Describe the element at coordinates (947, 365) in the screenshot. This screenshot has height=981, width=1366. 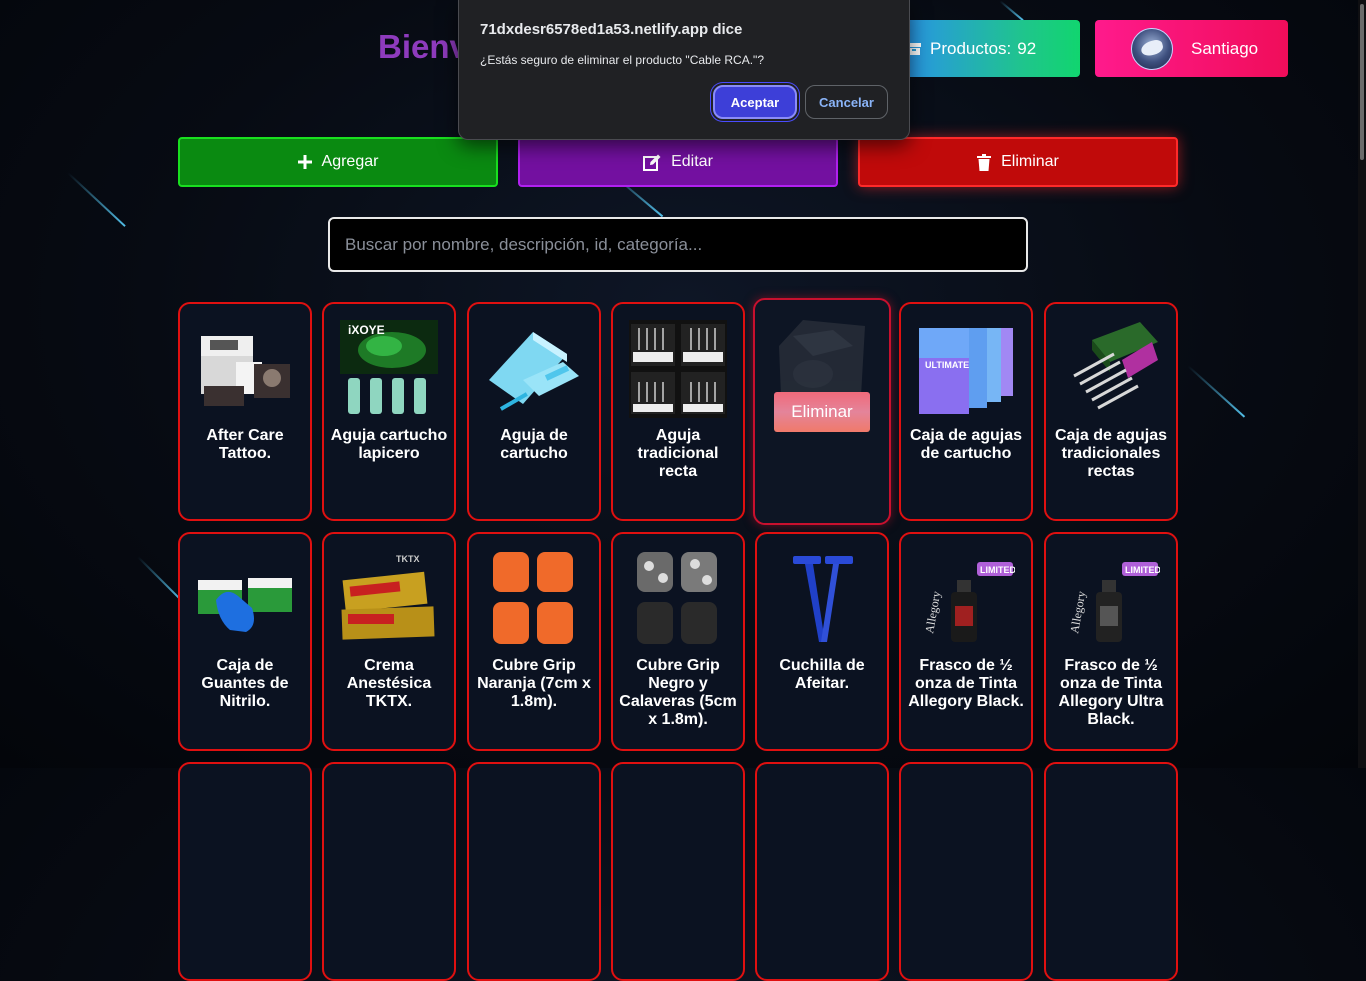
I see `svg-text: ULTIMATE` at that location.